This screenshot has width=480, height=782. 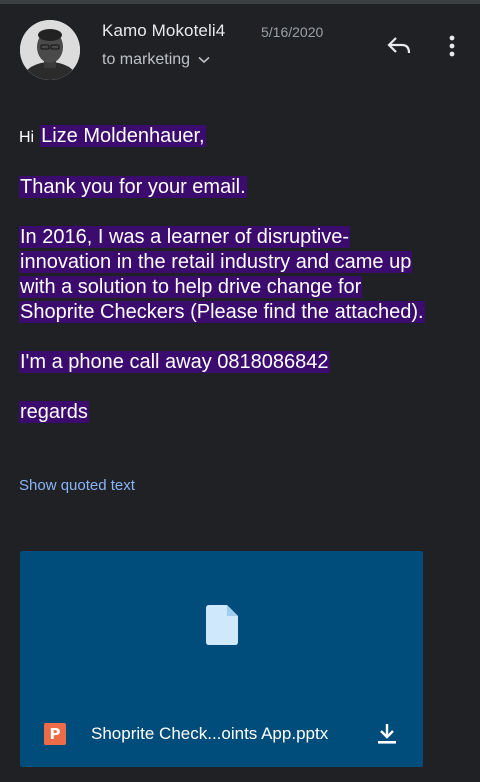 I want to click on thanks-line: Thank you for your email., so click(x=241, y=187).